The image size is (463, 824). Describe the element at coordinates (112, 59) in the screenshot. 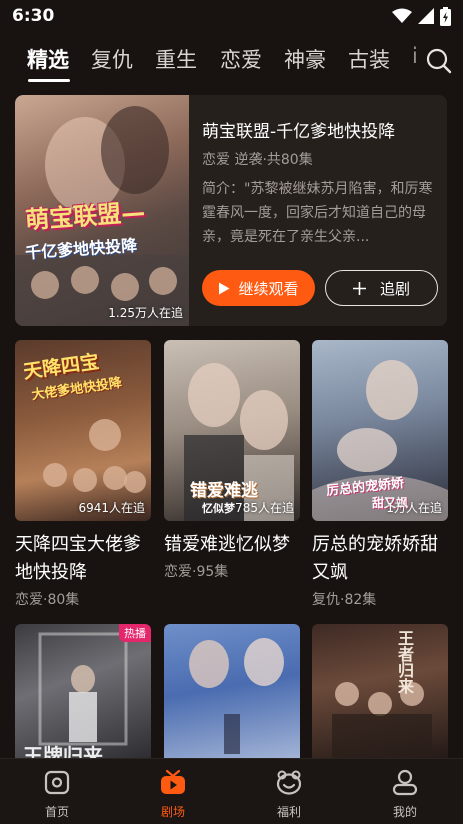

I see `tab-revenge: 复仇` at that location.